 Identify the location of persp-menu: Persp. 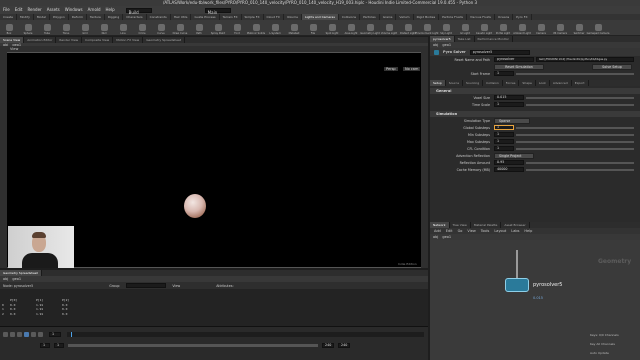
(391, 69).